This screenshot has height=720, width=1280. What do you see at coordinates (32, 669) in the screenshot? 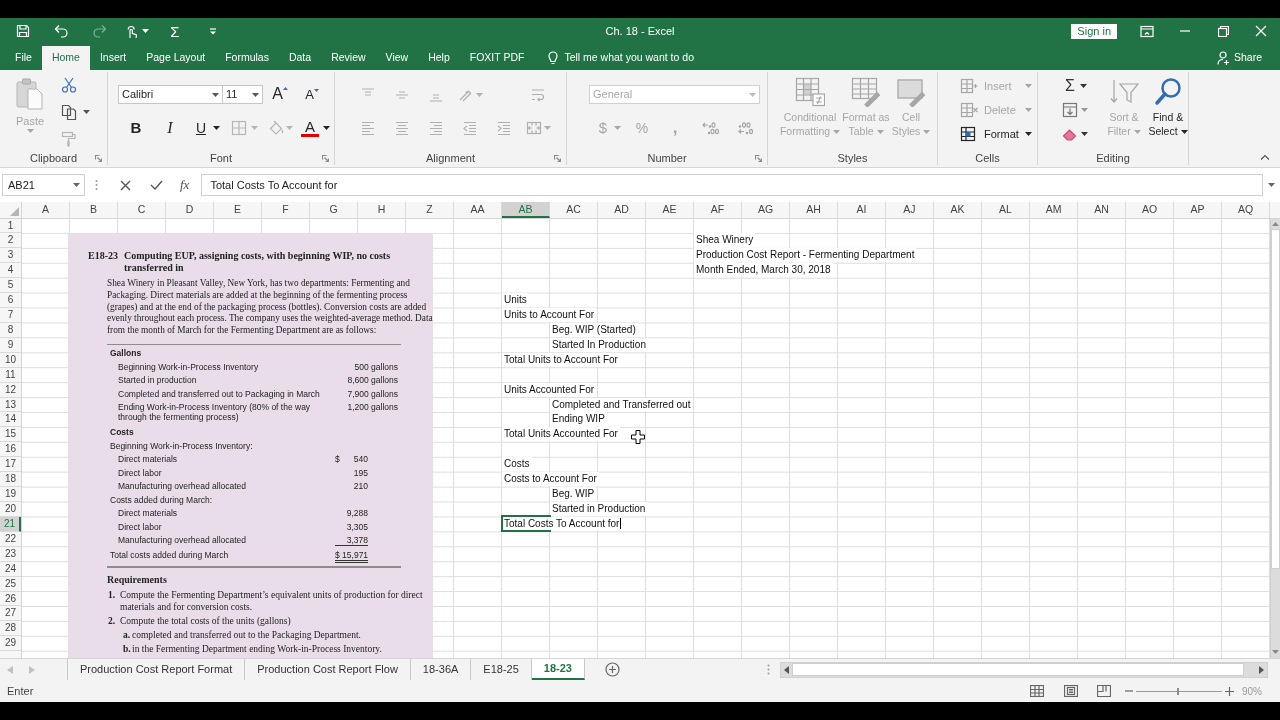
I see `tab-scroll-right-icon` at bounding box center [32, 669].